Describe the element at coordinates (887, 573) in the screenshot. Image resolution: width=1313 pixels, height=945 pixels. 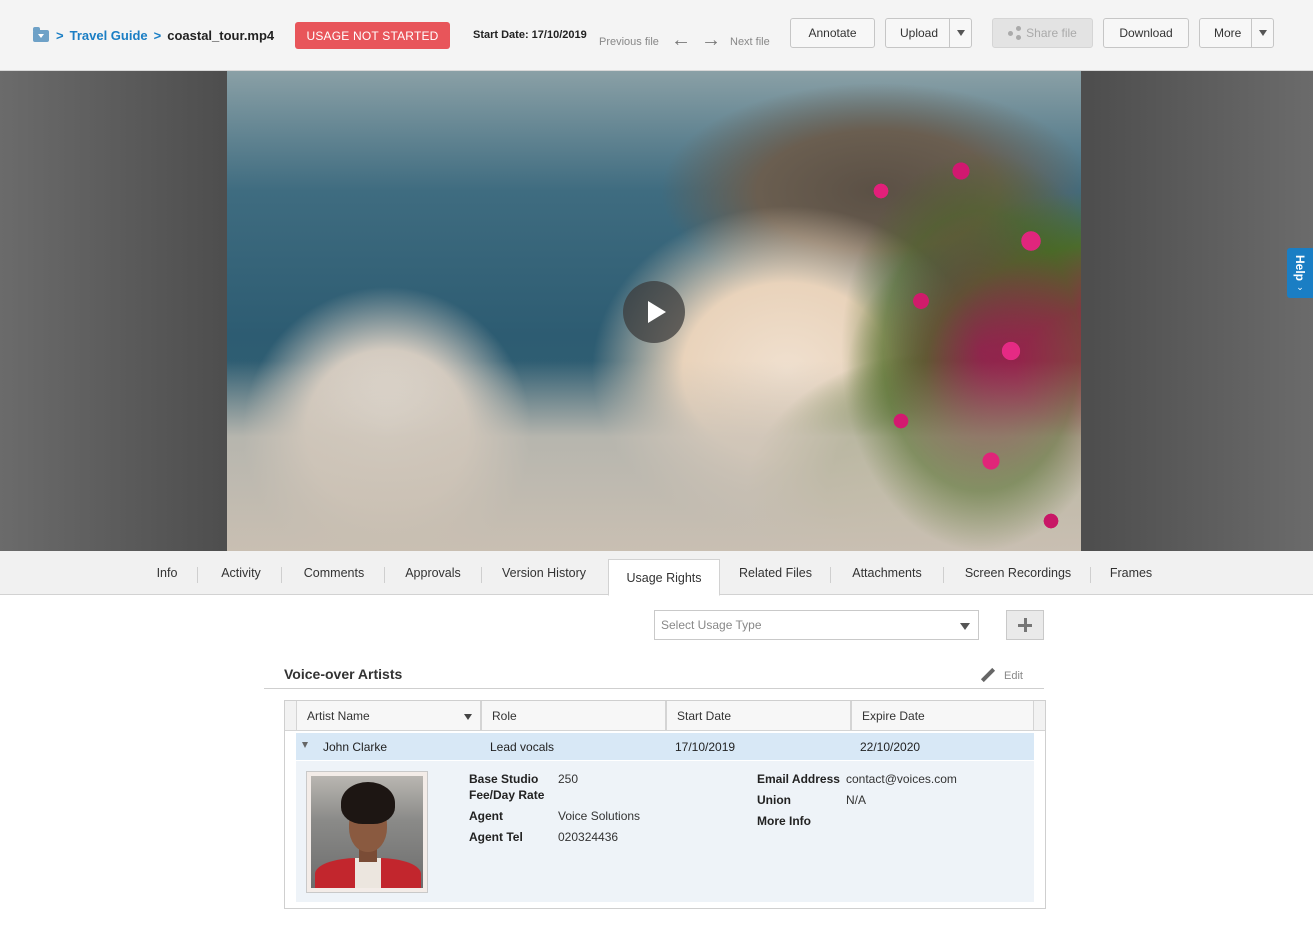
I see `tab-attachments: Attachments` at that location.